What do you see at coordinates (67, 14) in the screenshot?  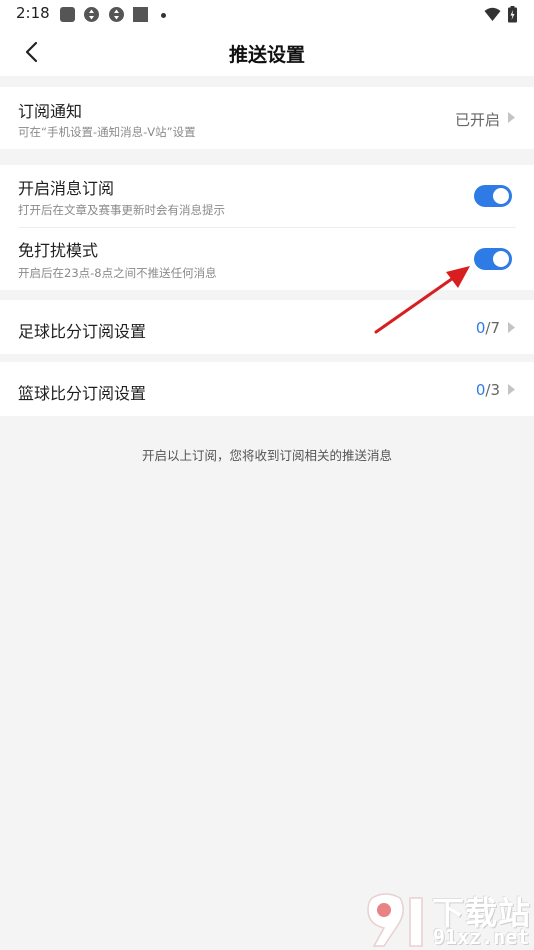 I see `app-notification-icon` at bounding box center [67, 14].